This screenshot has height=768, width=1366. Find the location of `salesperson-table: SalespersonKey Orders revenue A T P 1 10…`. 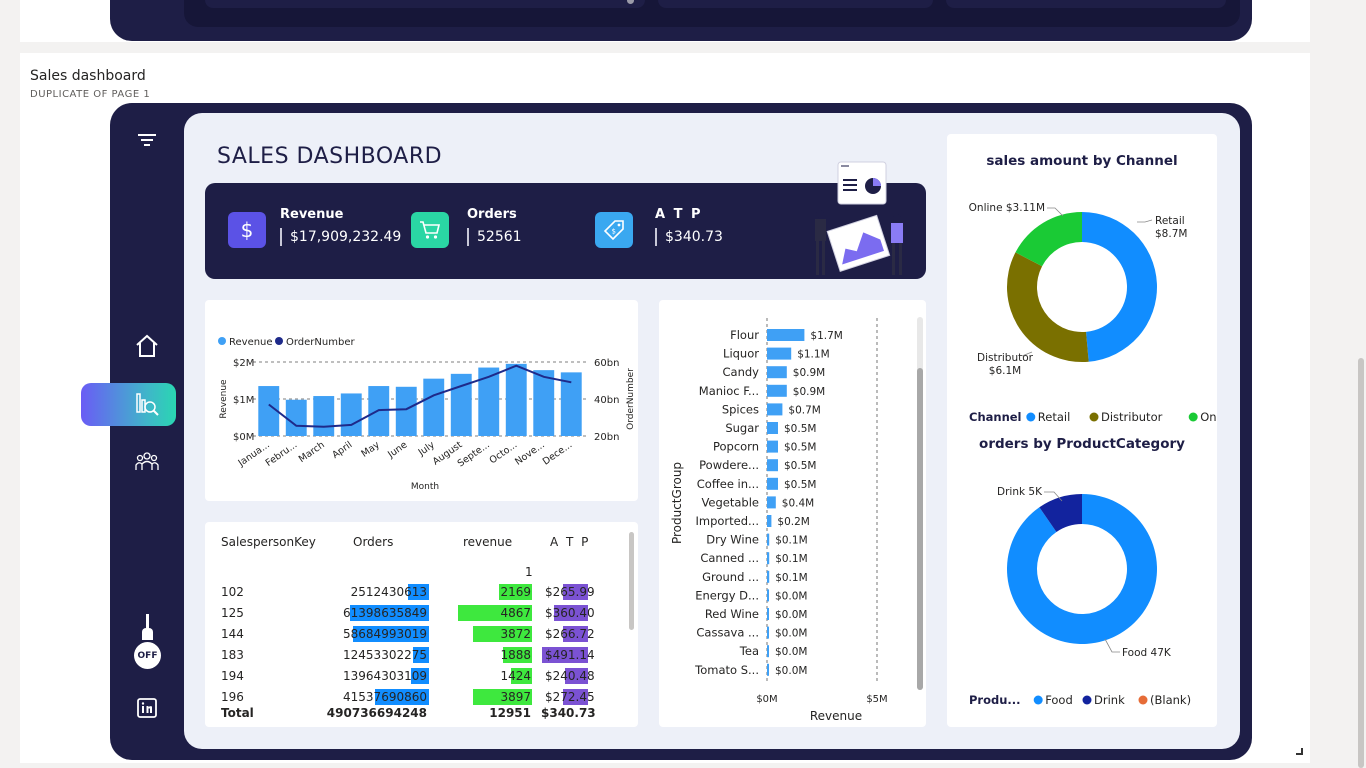

salesperson-table: SalespersonKey Orders revenue A T P 1 10… is located at coordinates (421, 624).